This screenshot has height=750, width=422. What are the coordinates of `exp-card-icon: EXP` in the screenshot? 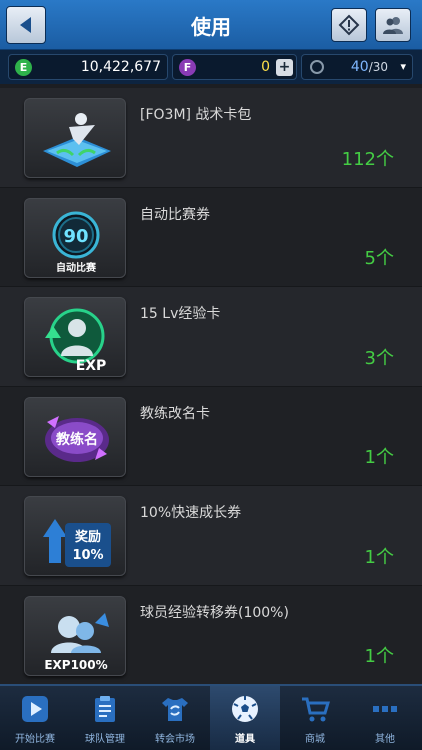 It's located at (75, 337).